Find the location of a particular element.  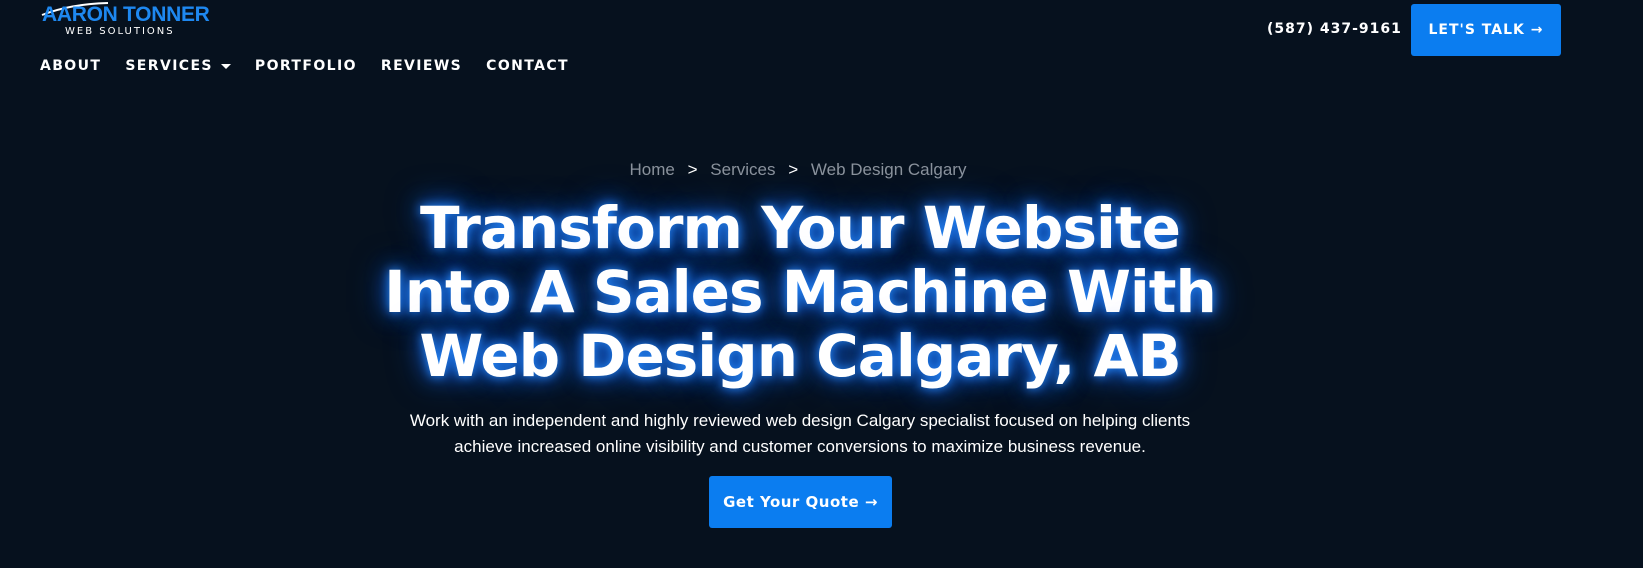

nav-item-label: ABOUT is located at coordinates (71, 66).